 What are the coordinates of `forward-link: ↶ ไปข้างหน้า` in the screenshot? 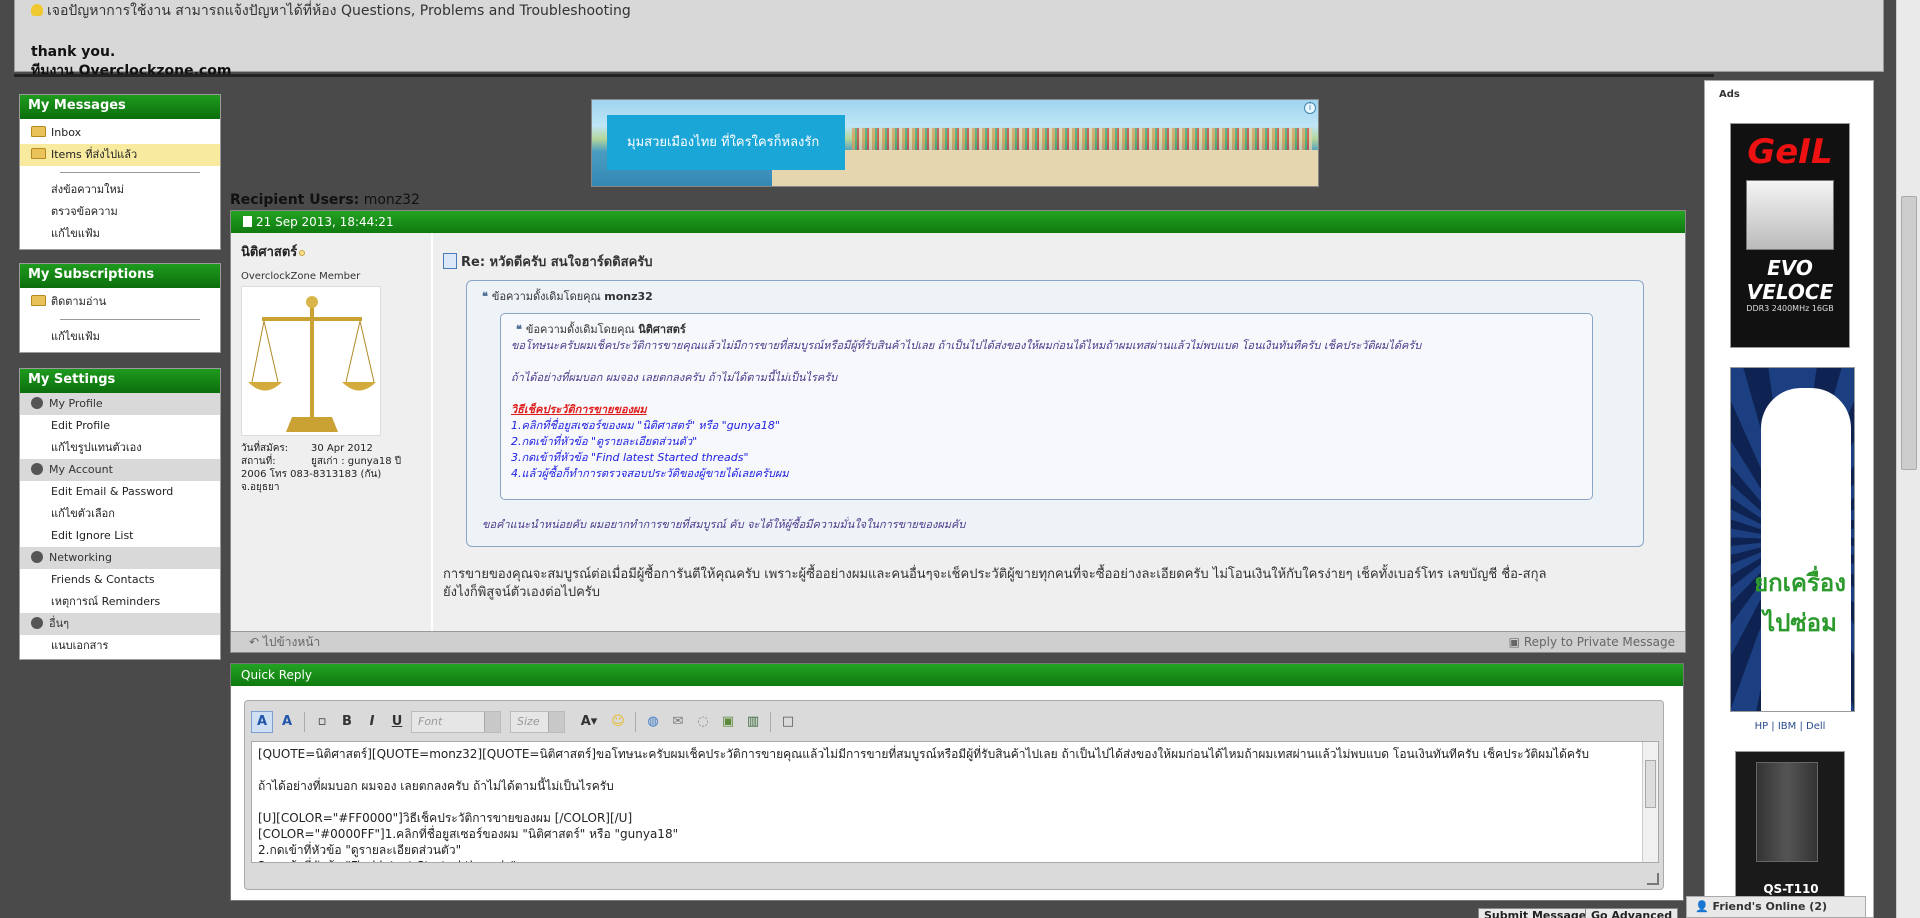 It's located at (284, 642).